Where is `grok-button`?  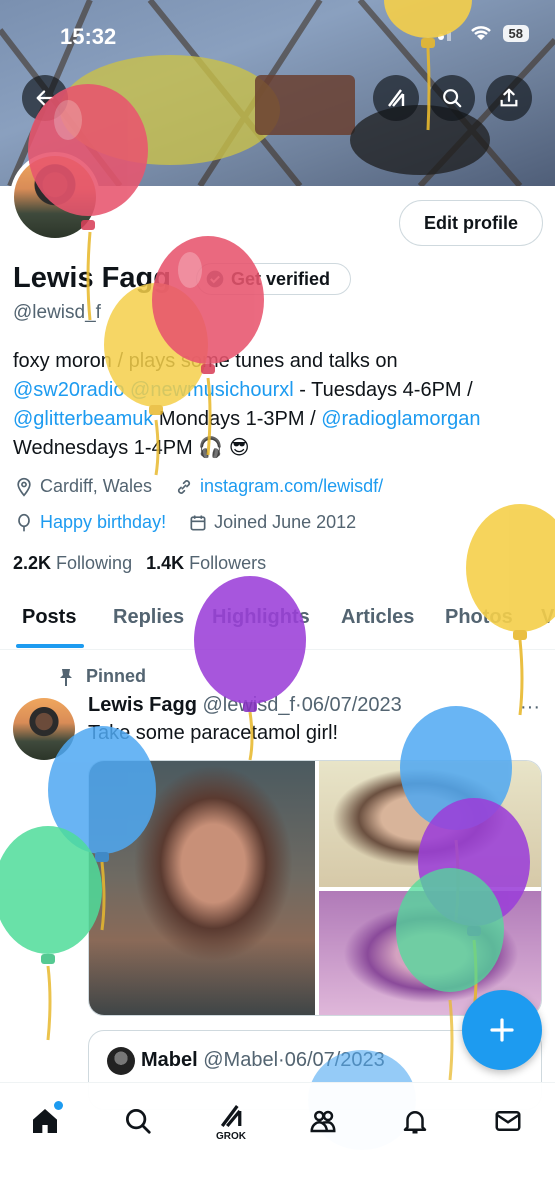 grok-button is located at coordinates (396, 98).